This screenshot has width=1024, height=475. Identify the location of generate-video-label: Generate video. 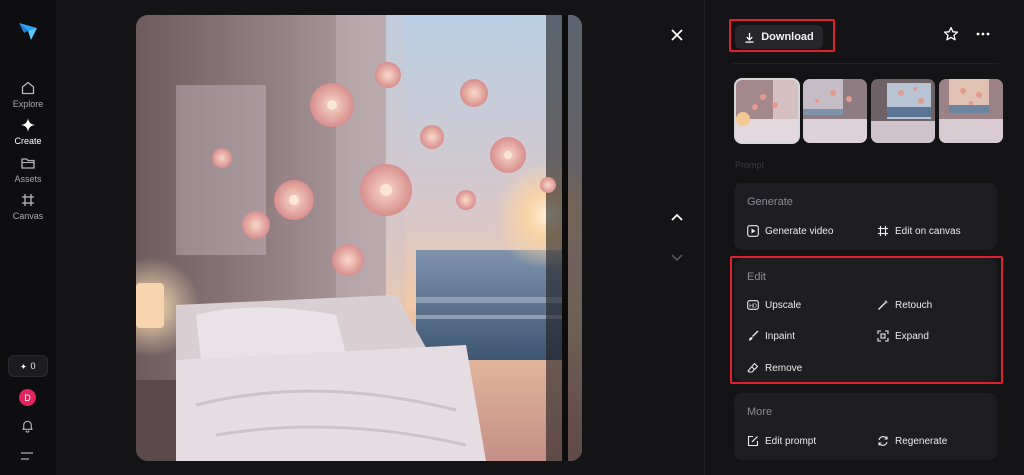
(799, 231).